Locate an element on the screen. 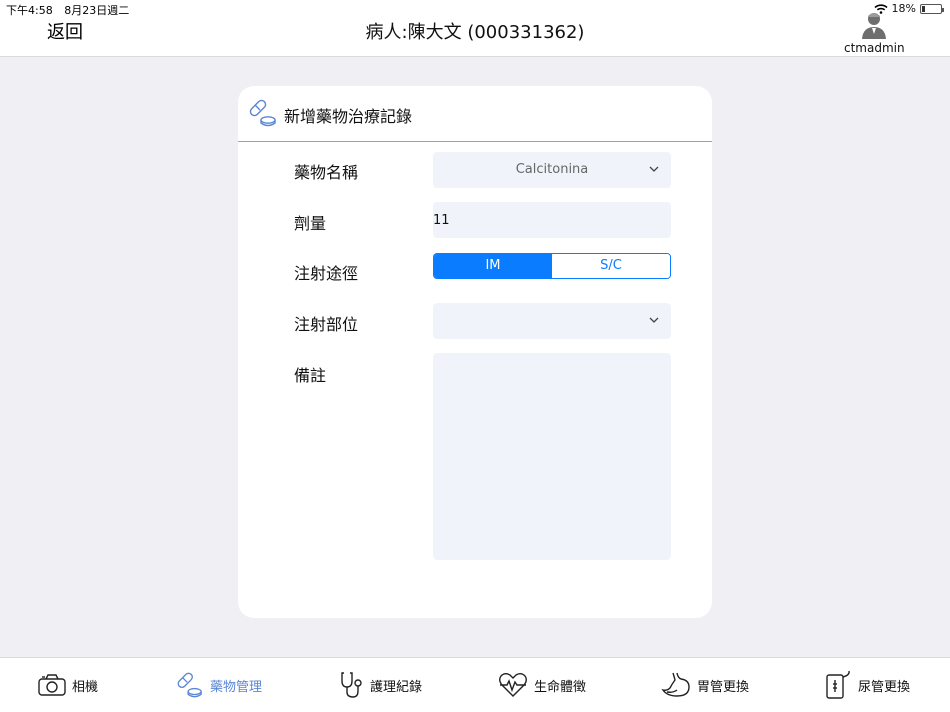 The image size is (950, 712). heartbeat-icon is located at coordinates (513, 685).